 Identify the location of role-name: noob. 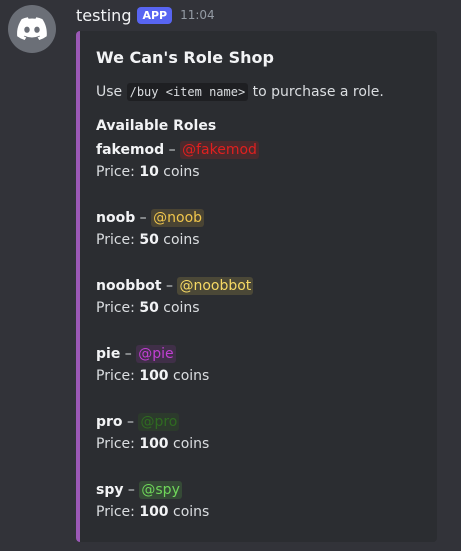
(116, 218).